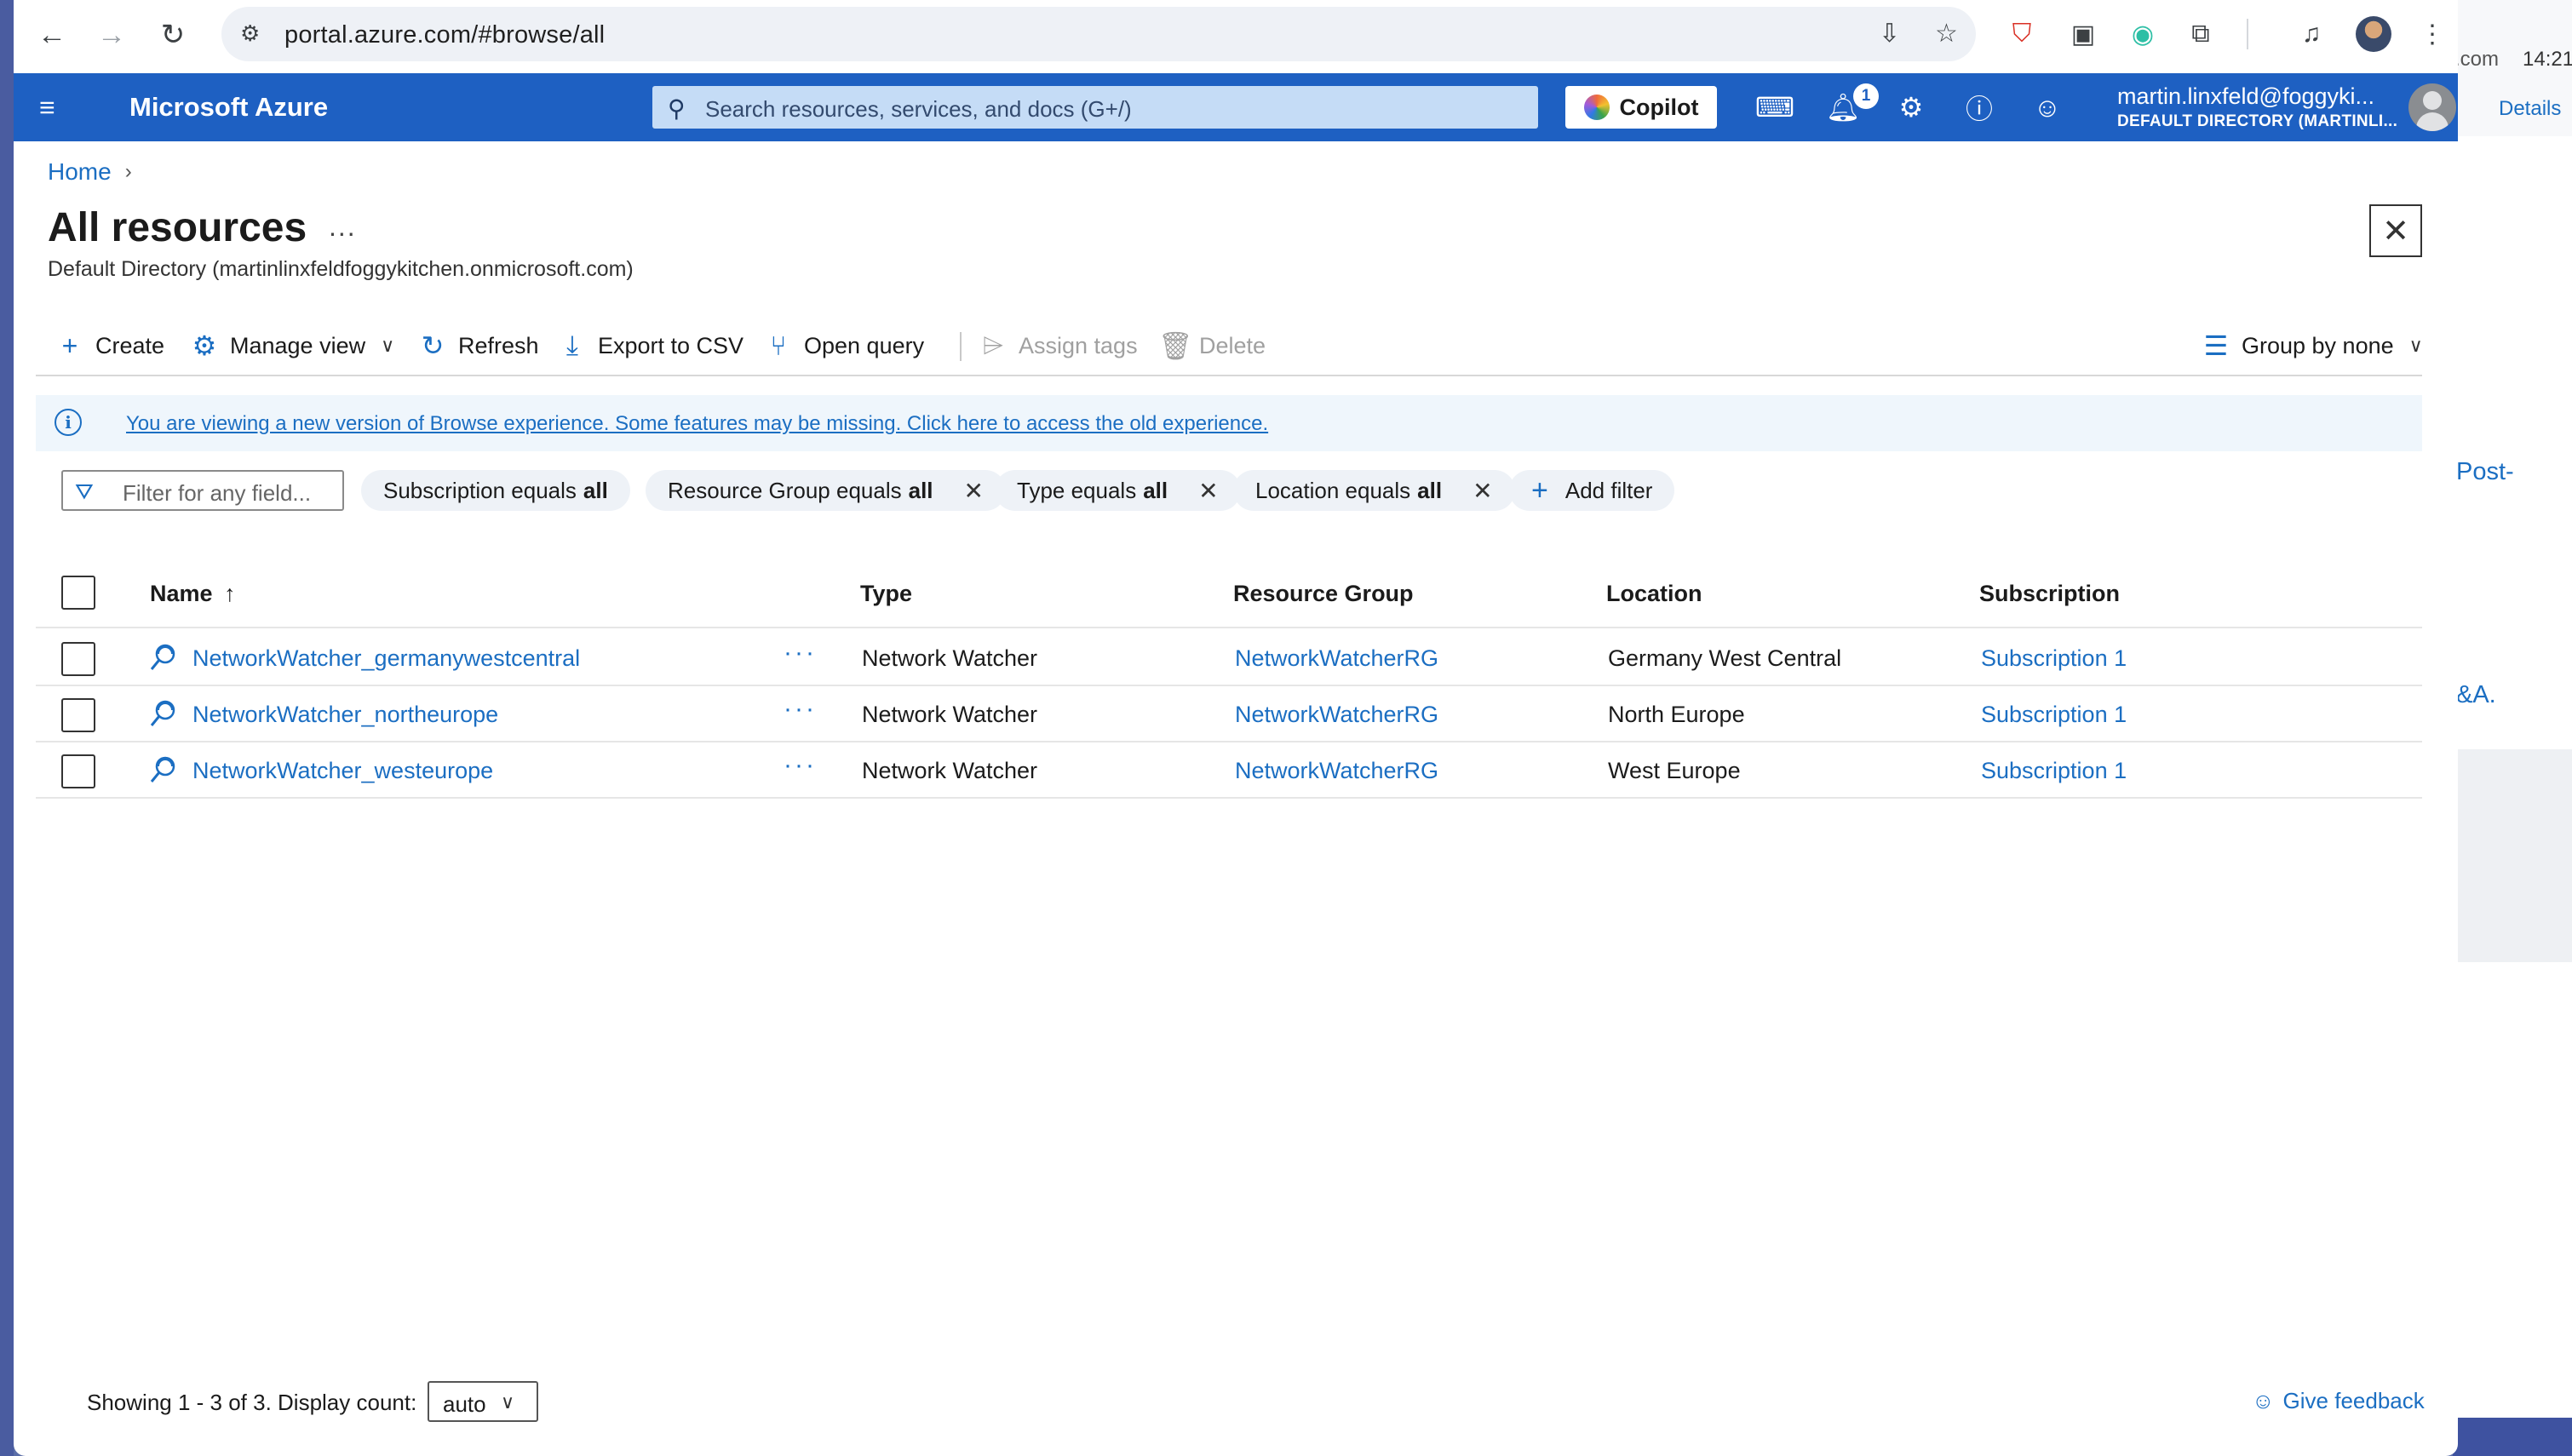 The height and width of the screenshot is (1456, 2572). Describe the element at coordinates (950, 658) in the screenshot. I see `resource-type: Network Watcher` at that location.